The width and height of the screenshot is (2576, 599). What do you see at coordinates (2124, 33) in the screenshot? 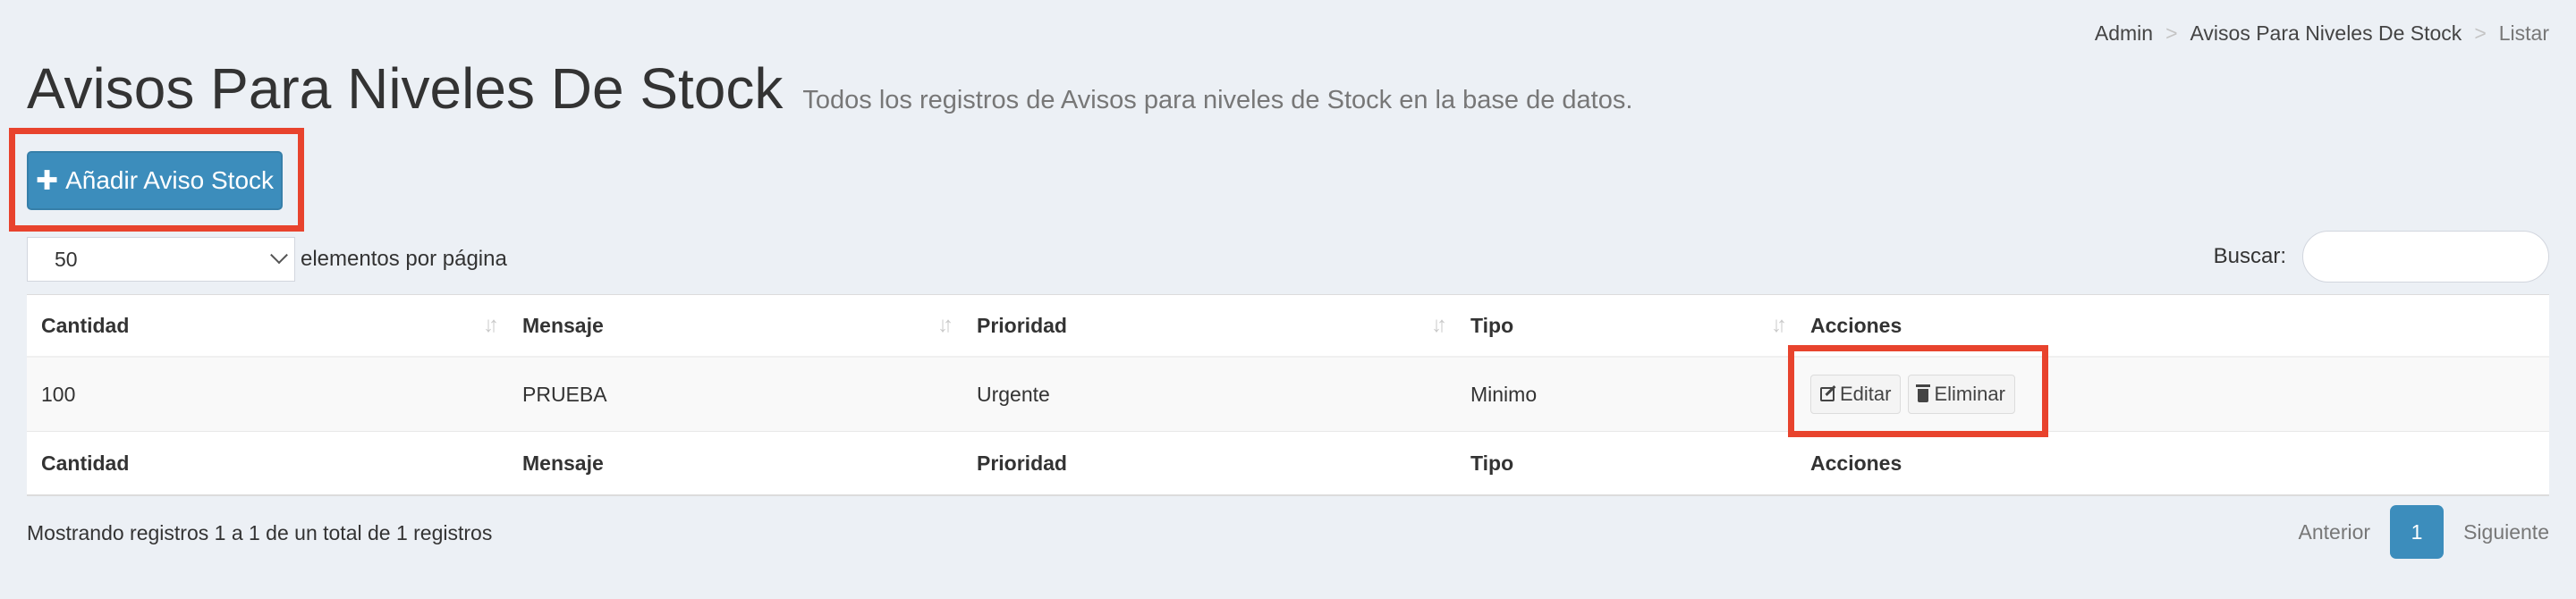
I see `breadcrumb-item-admin: Admin` at bounding box center [2124, 33].